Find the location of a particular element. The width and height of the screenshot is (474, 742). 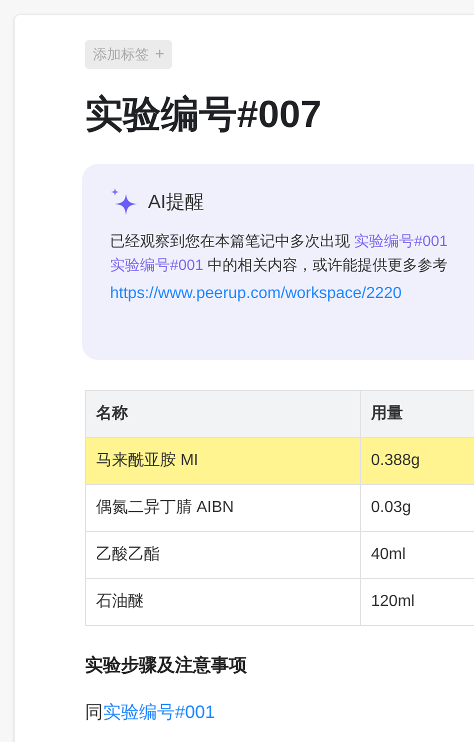

column-header: 名称 is located at coordinates (223, 414).